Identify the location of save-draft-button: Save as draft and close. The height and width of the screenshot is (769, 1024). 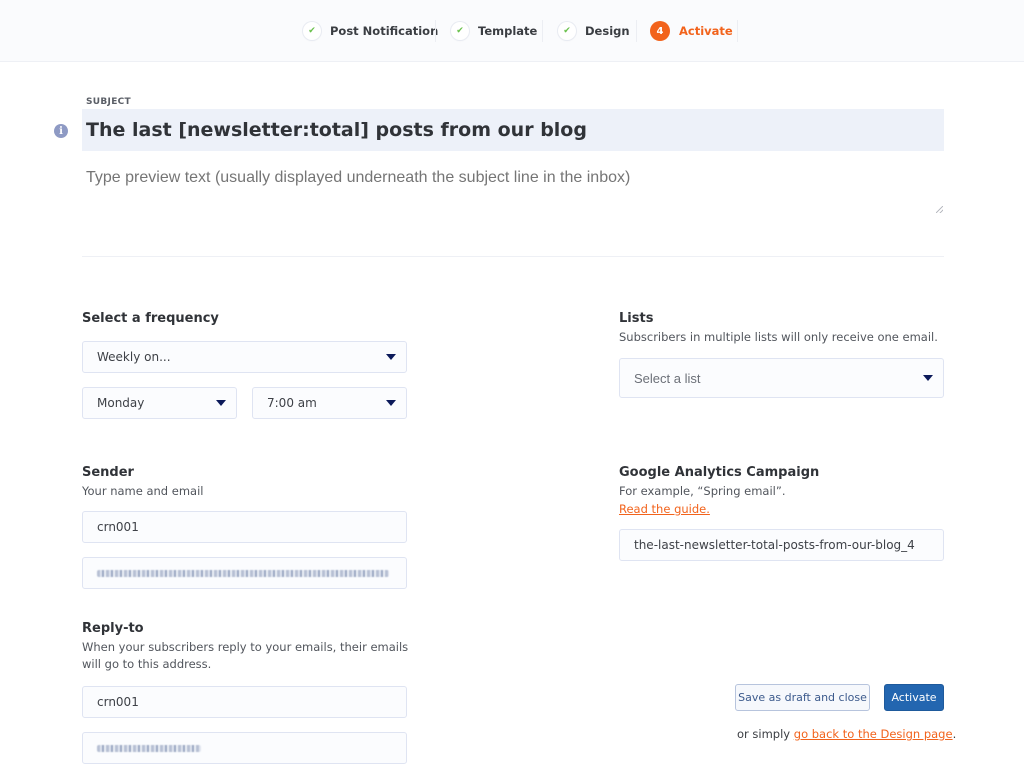
(802, 697).